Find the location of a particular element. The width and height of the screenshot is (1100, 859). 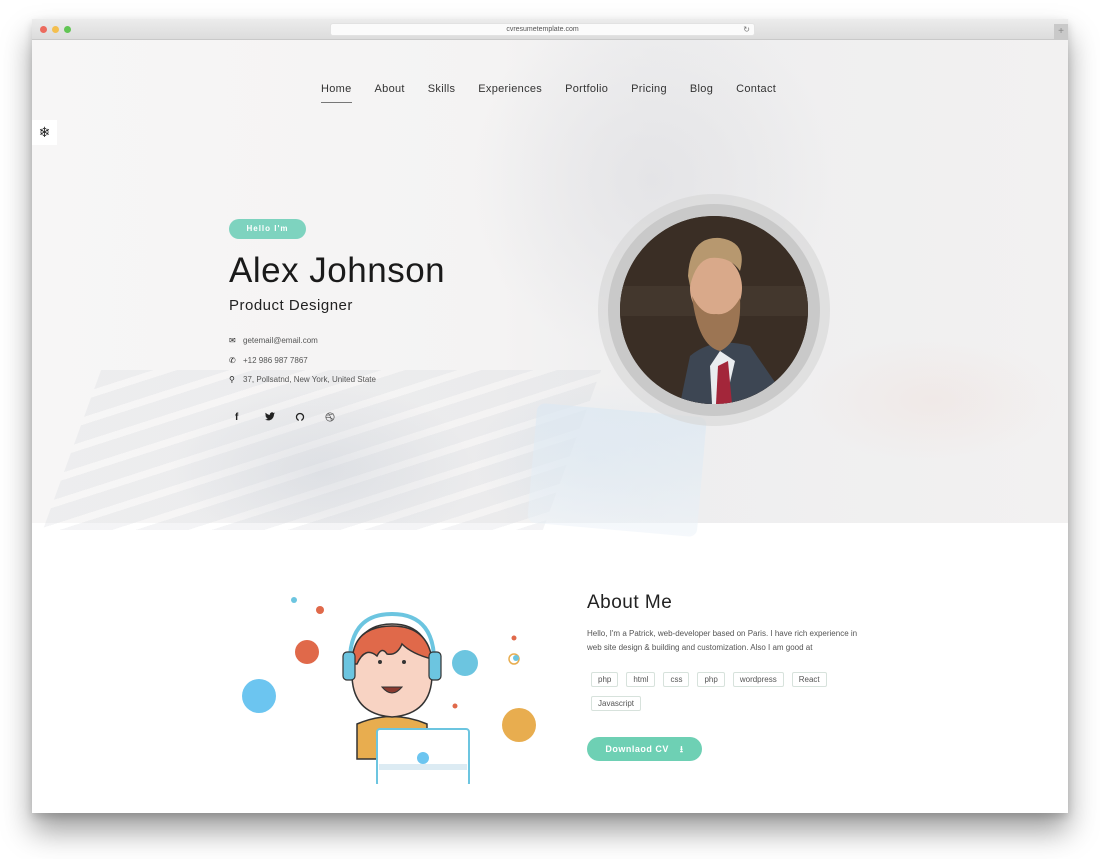

hero-name: Alex Johnson is located at coordinates (337, 270).